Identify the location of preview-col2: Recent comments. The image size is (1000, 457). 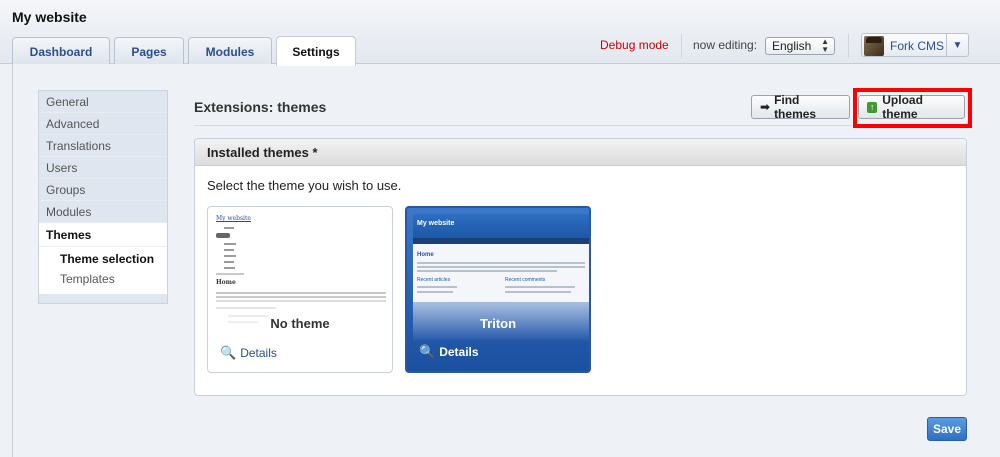
(525, 280).